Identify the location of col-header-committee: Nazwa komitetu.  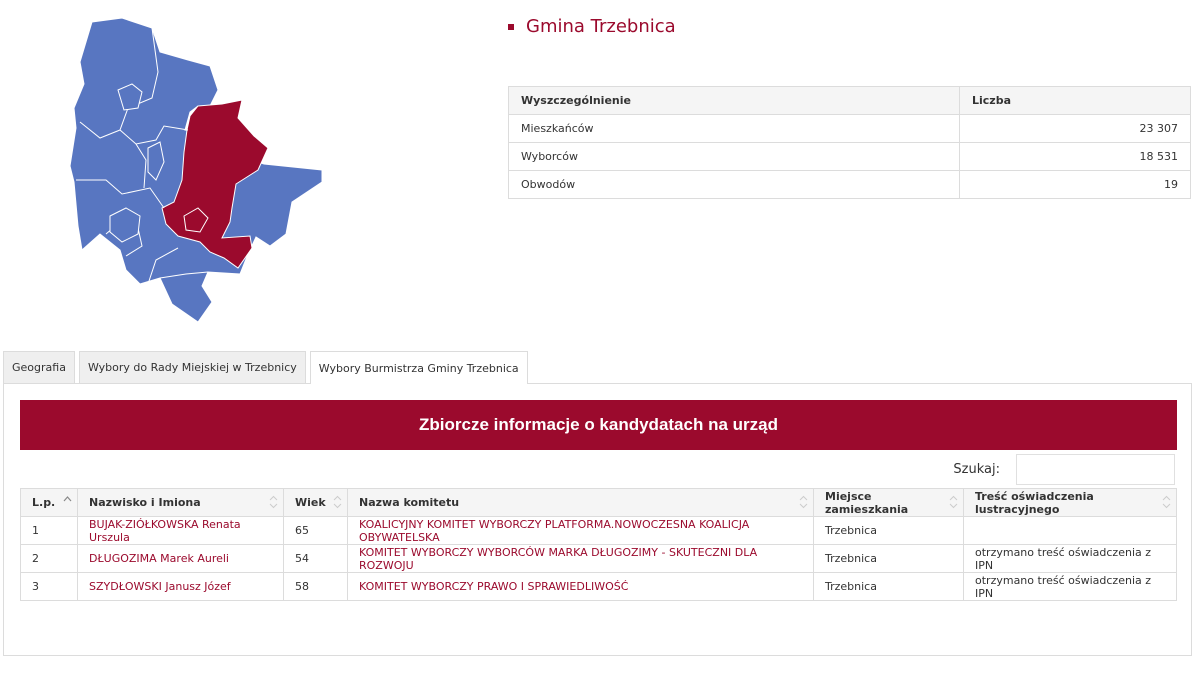
(580, 502).